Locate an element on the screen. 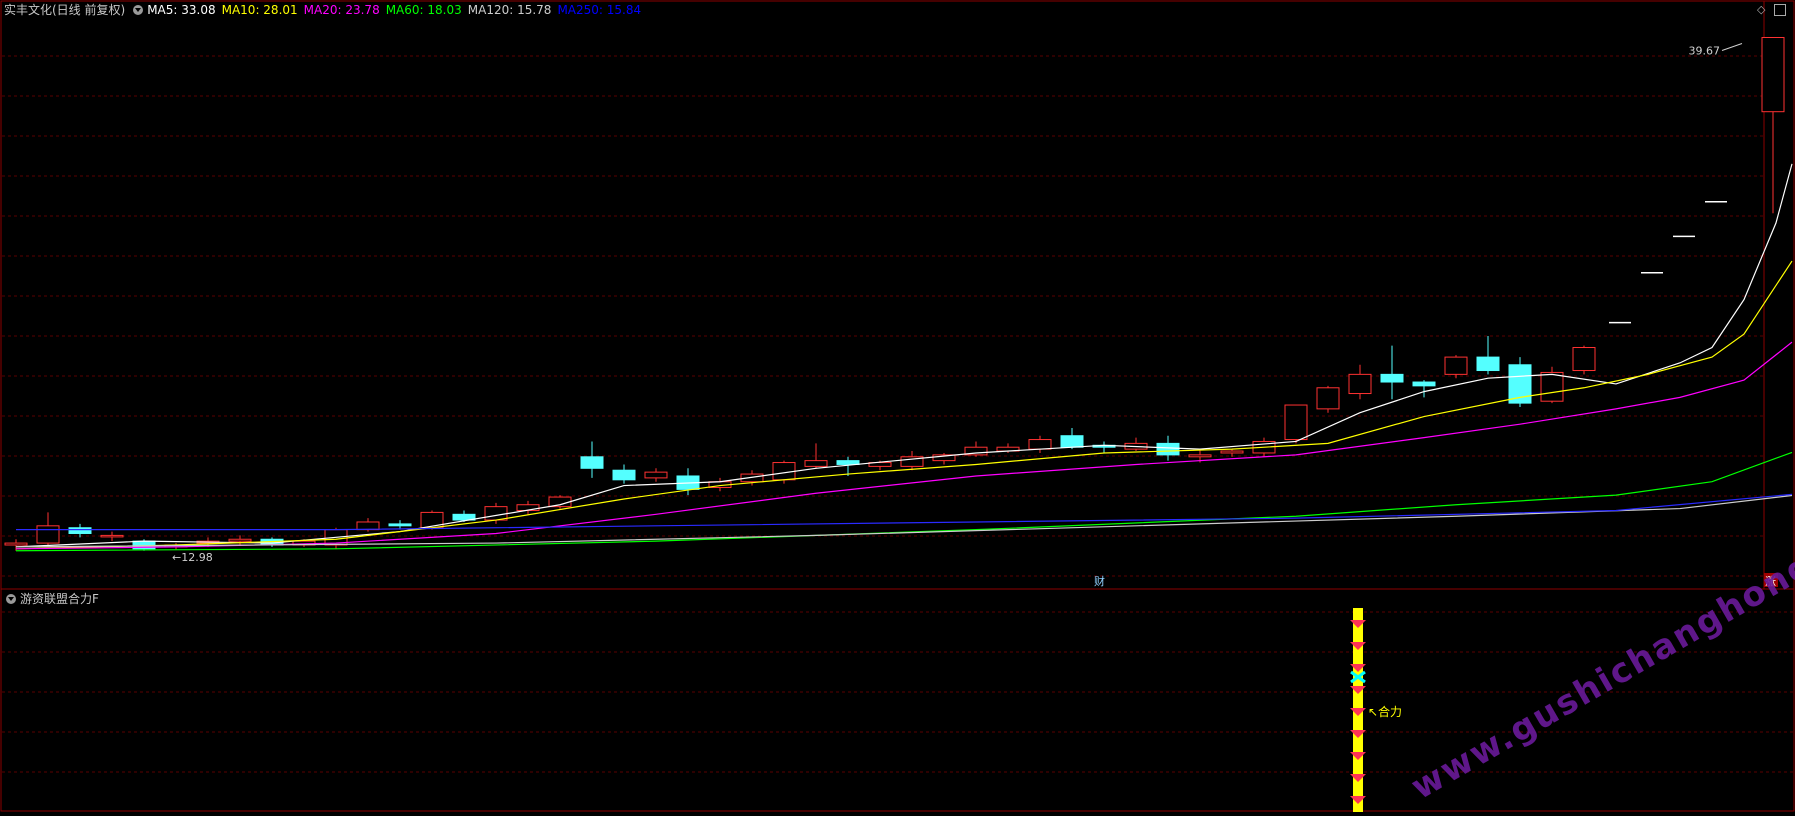  ma250-label: MA250: 15.84 is located at coordinates (599, 10).